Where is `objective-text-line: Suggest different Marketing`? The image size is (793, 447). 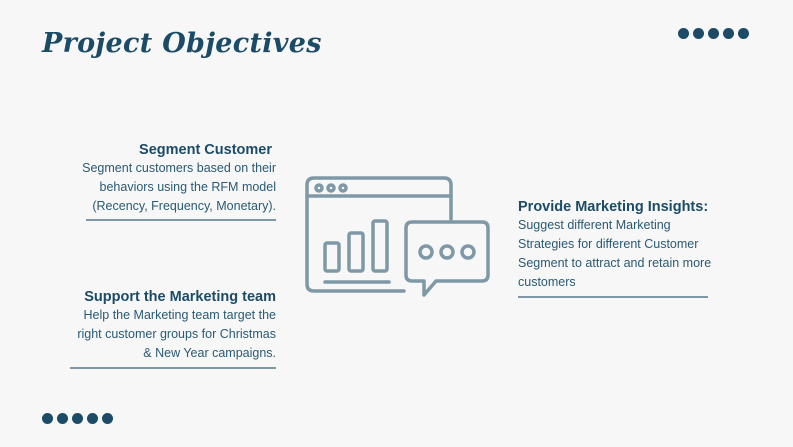
objective-text-line: Suggest different Marketing is located at coordinates (594, 225).